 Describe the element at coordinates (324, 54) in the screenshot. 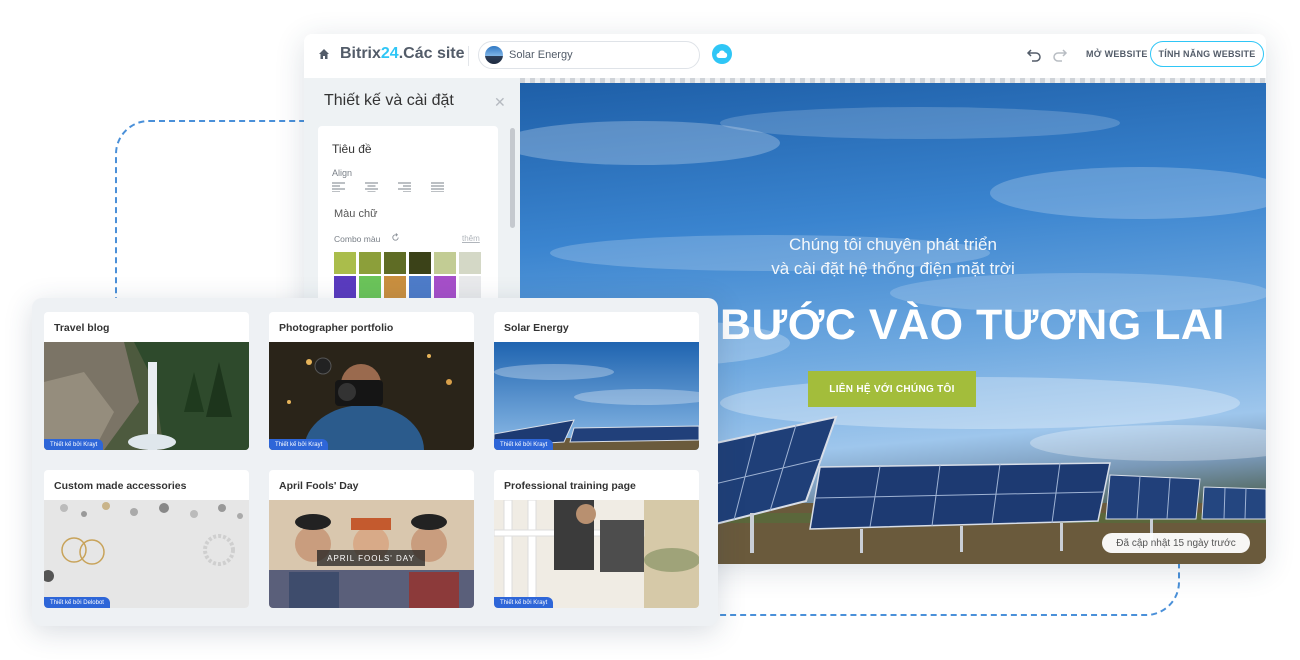

I see `home-icon` at that location.